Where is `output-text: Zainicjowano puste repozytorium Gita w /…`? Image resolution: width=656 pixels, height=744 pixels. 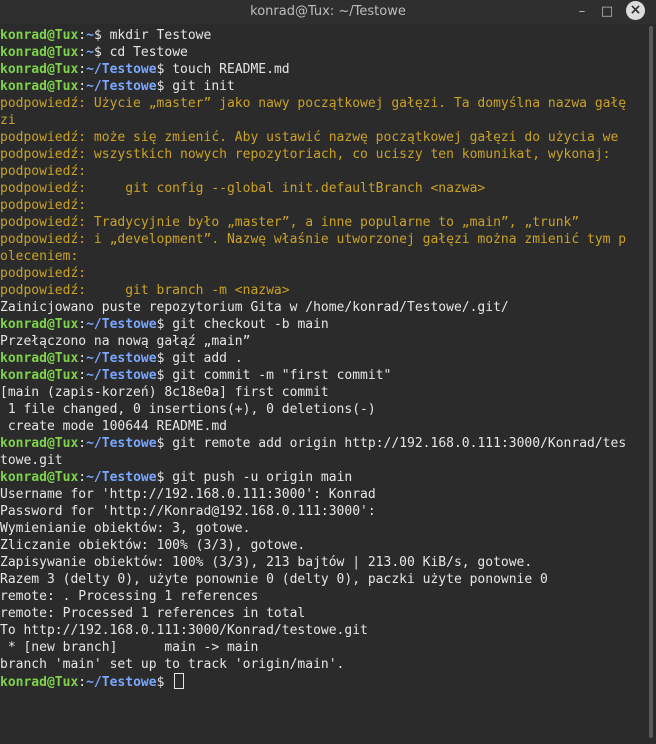
output-text: Zainicjowano puste repozytorium Gita w /… is located at coordinates (254, 307).